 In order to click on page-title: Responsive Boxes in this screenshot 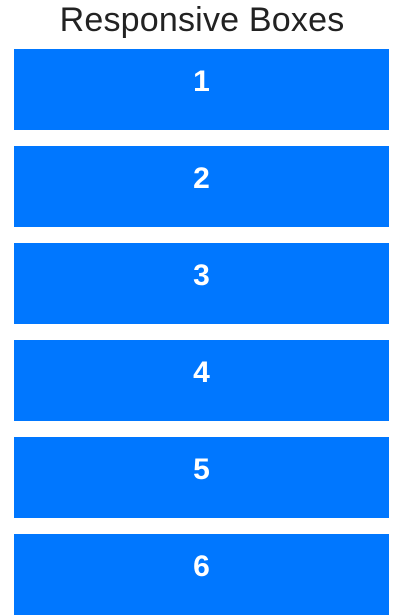, I will do `click(202, 20)`.